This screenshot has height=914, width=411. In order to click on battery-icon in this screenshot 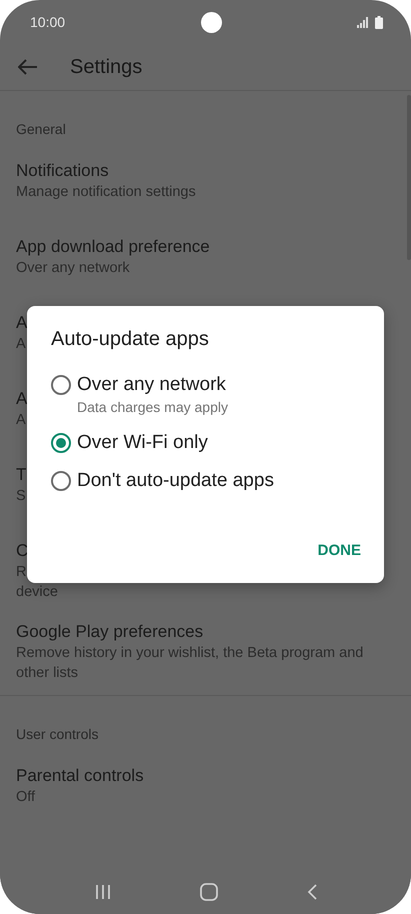, I will do `click(378, 22)`.